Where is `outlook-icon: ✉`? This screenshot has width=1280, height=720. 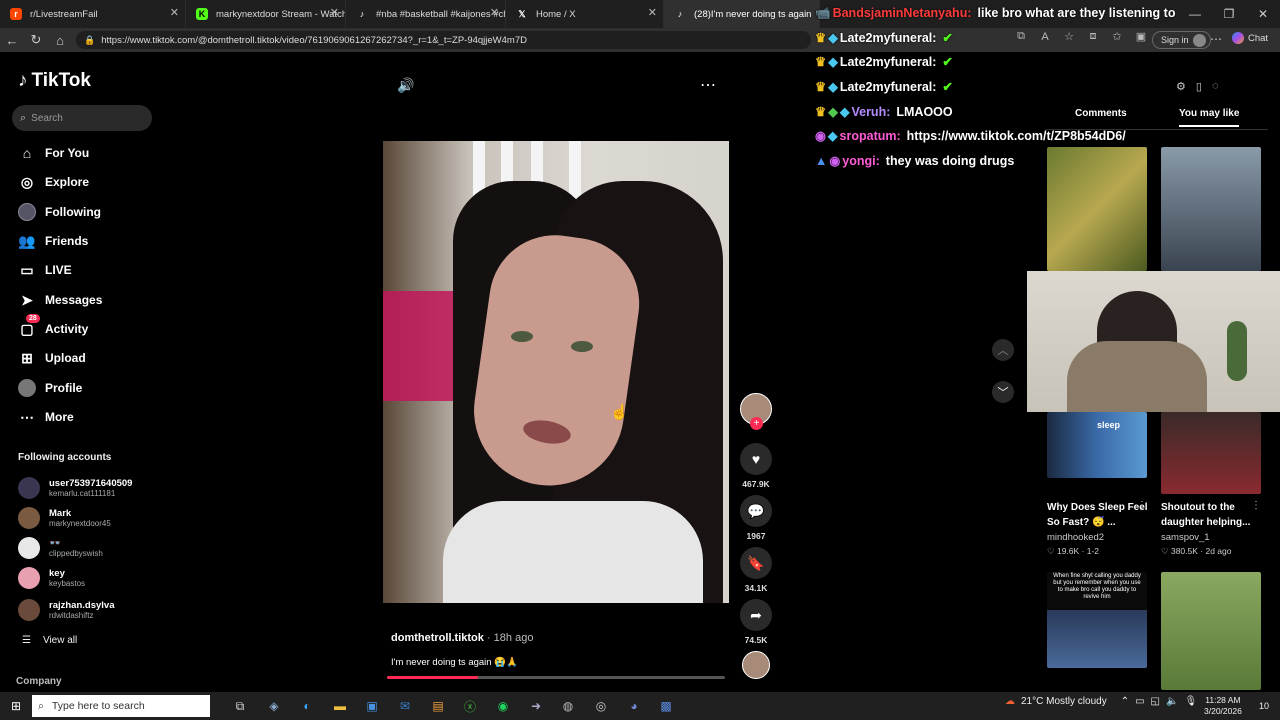
outlook-icon: ✉ is located at coordinates (405, 706).